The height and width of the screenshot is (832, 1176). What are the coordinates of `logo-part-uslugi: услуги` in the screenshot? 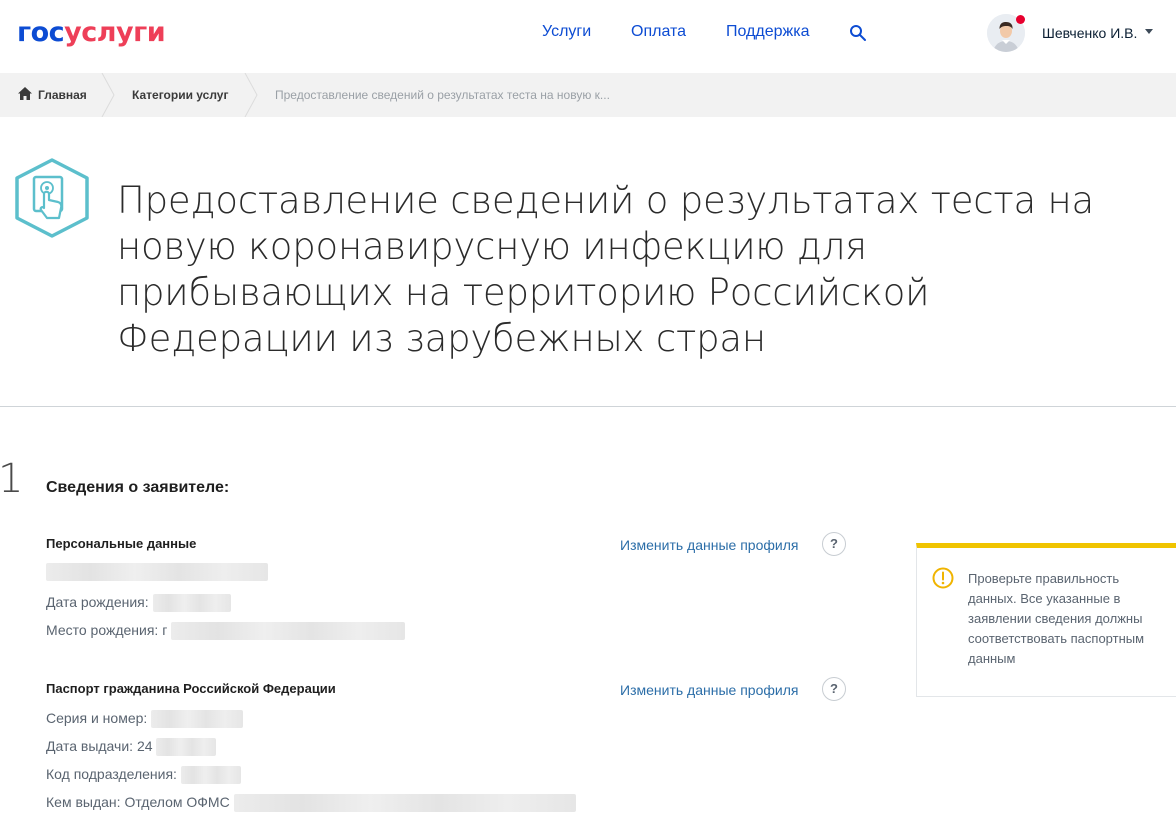 It's located at (115, 32).